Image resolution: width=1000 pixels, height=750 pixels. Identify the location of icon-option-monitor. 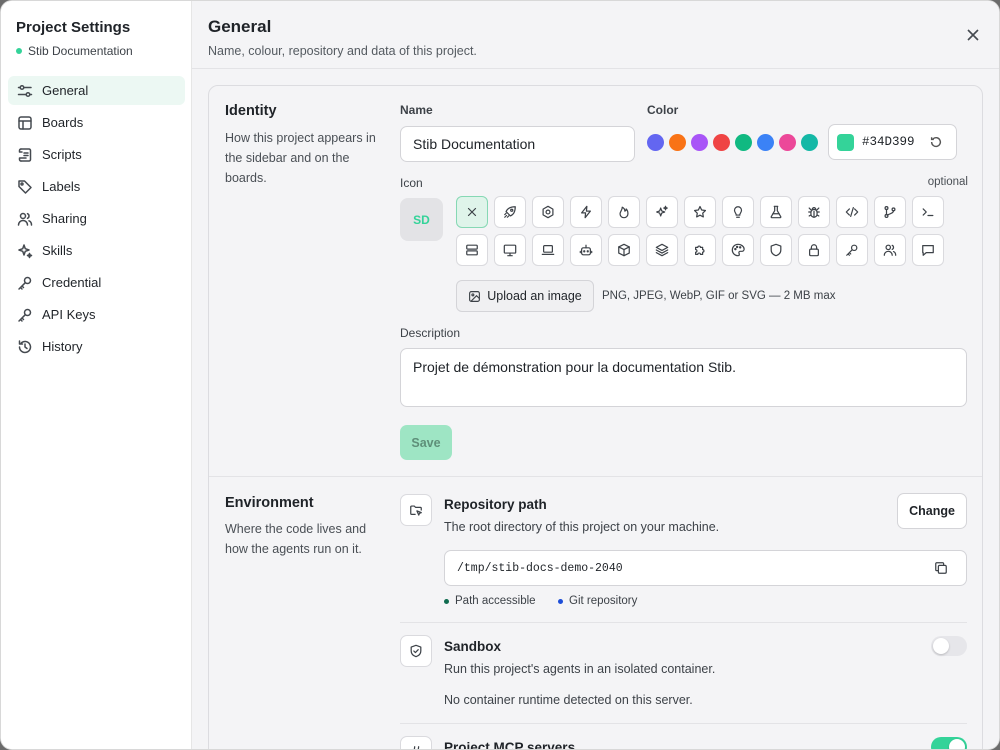
(510, 250).